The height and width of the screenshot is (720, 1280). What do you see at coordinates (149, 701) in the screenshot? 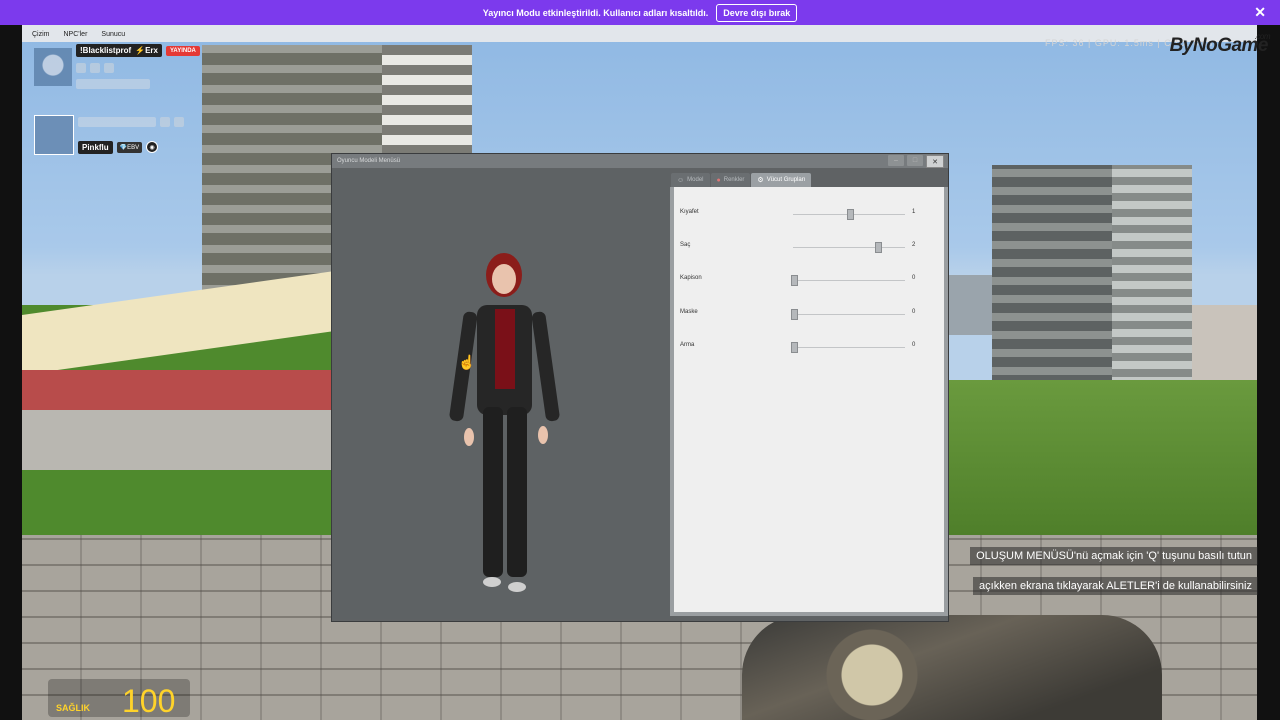
I see `health-value: 100` at bounding box center [149, 701].